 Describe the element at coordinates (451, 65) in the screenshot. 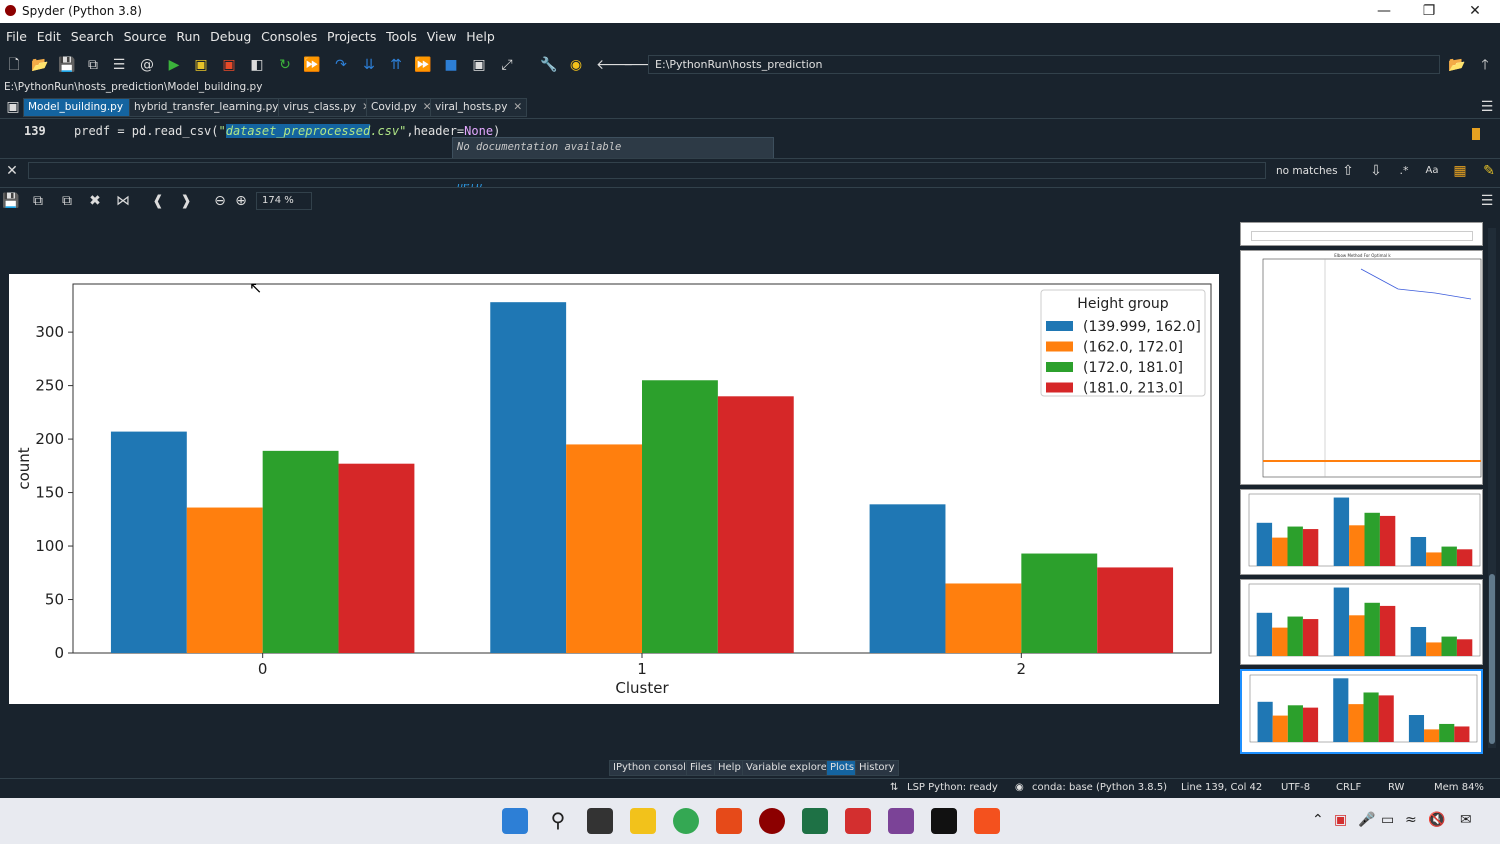

I see `debug-stop-icon: ■` at that location.